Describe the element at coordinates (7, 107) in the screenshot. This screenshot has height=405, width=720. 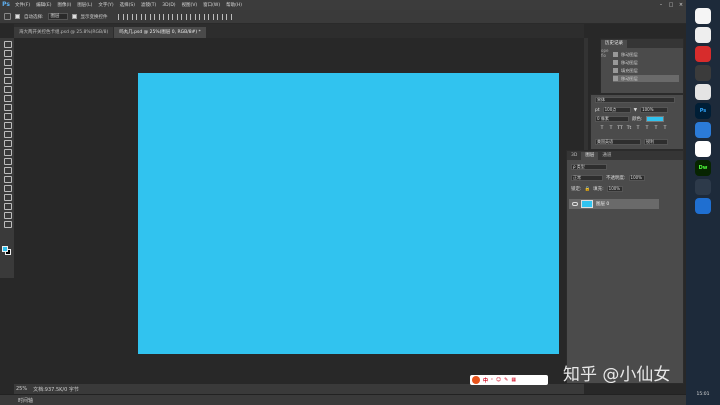
I see `brush-tool-icon` at that location.